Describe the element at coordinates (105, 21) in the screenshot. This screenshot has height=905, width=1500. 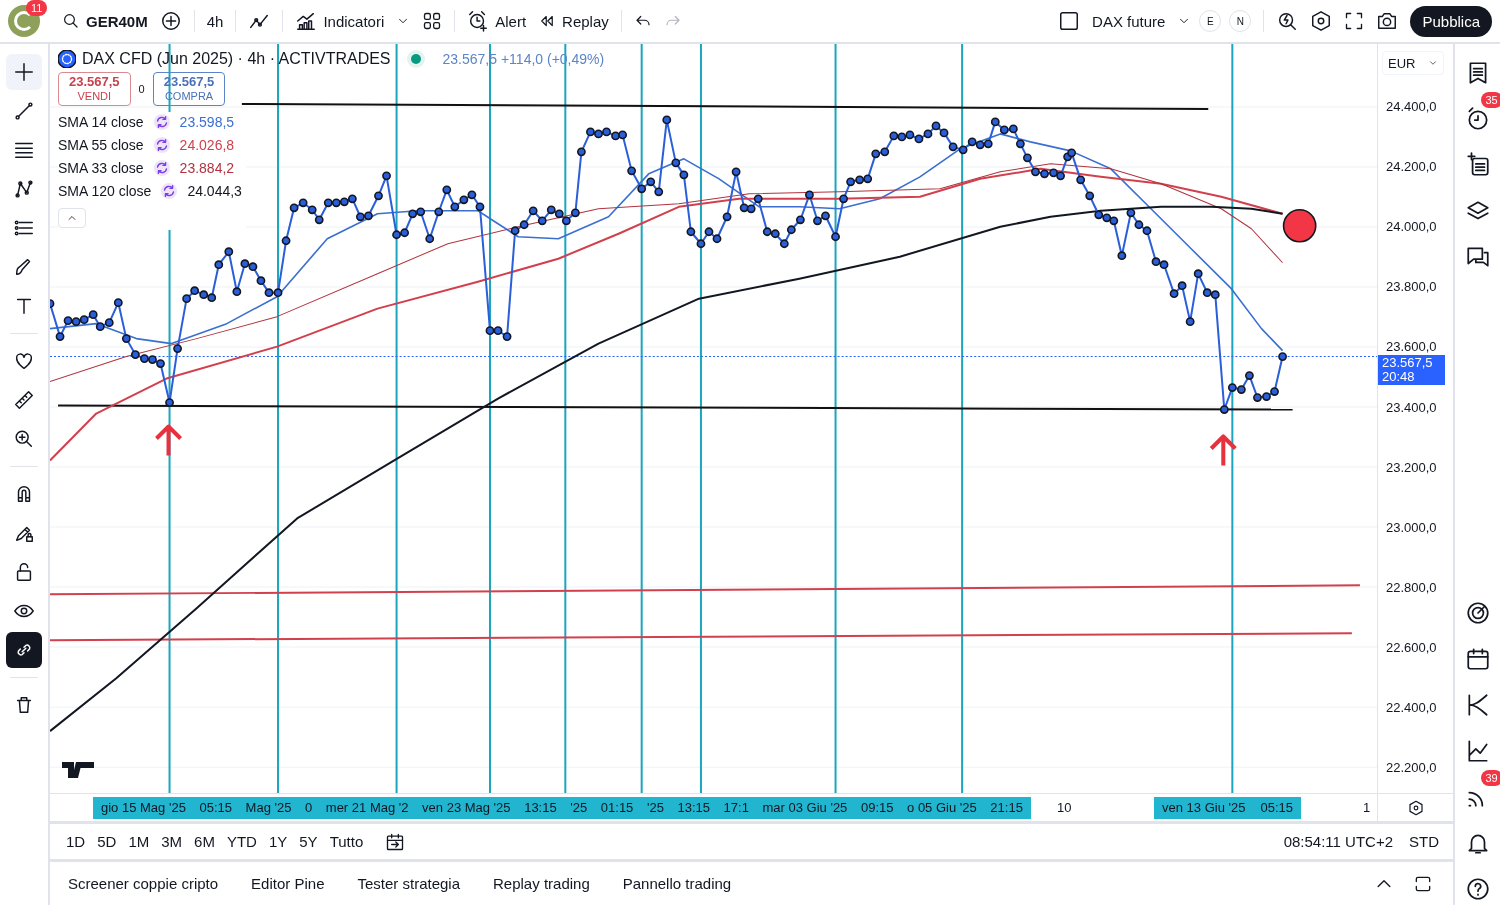
I see `symbol-search-button: GER40M` at that location.